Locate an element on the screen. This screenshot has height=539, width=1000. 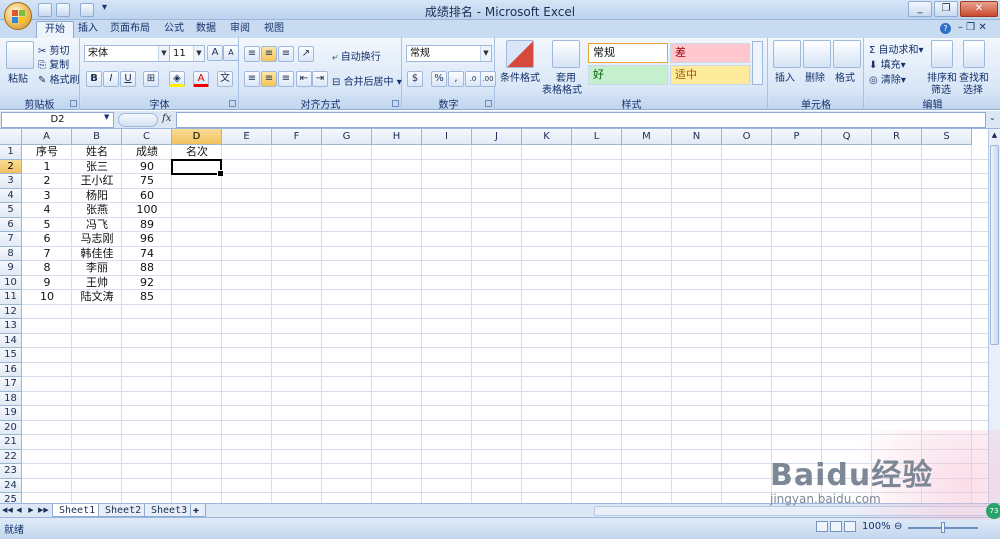
row-header-24: 24 is located at coordinates (11, 485).